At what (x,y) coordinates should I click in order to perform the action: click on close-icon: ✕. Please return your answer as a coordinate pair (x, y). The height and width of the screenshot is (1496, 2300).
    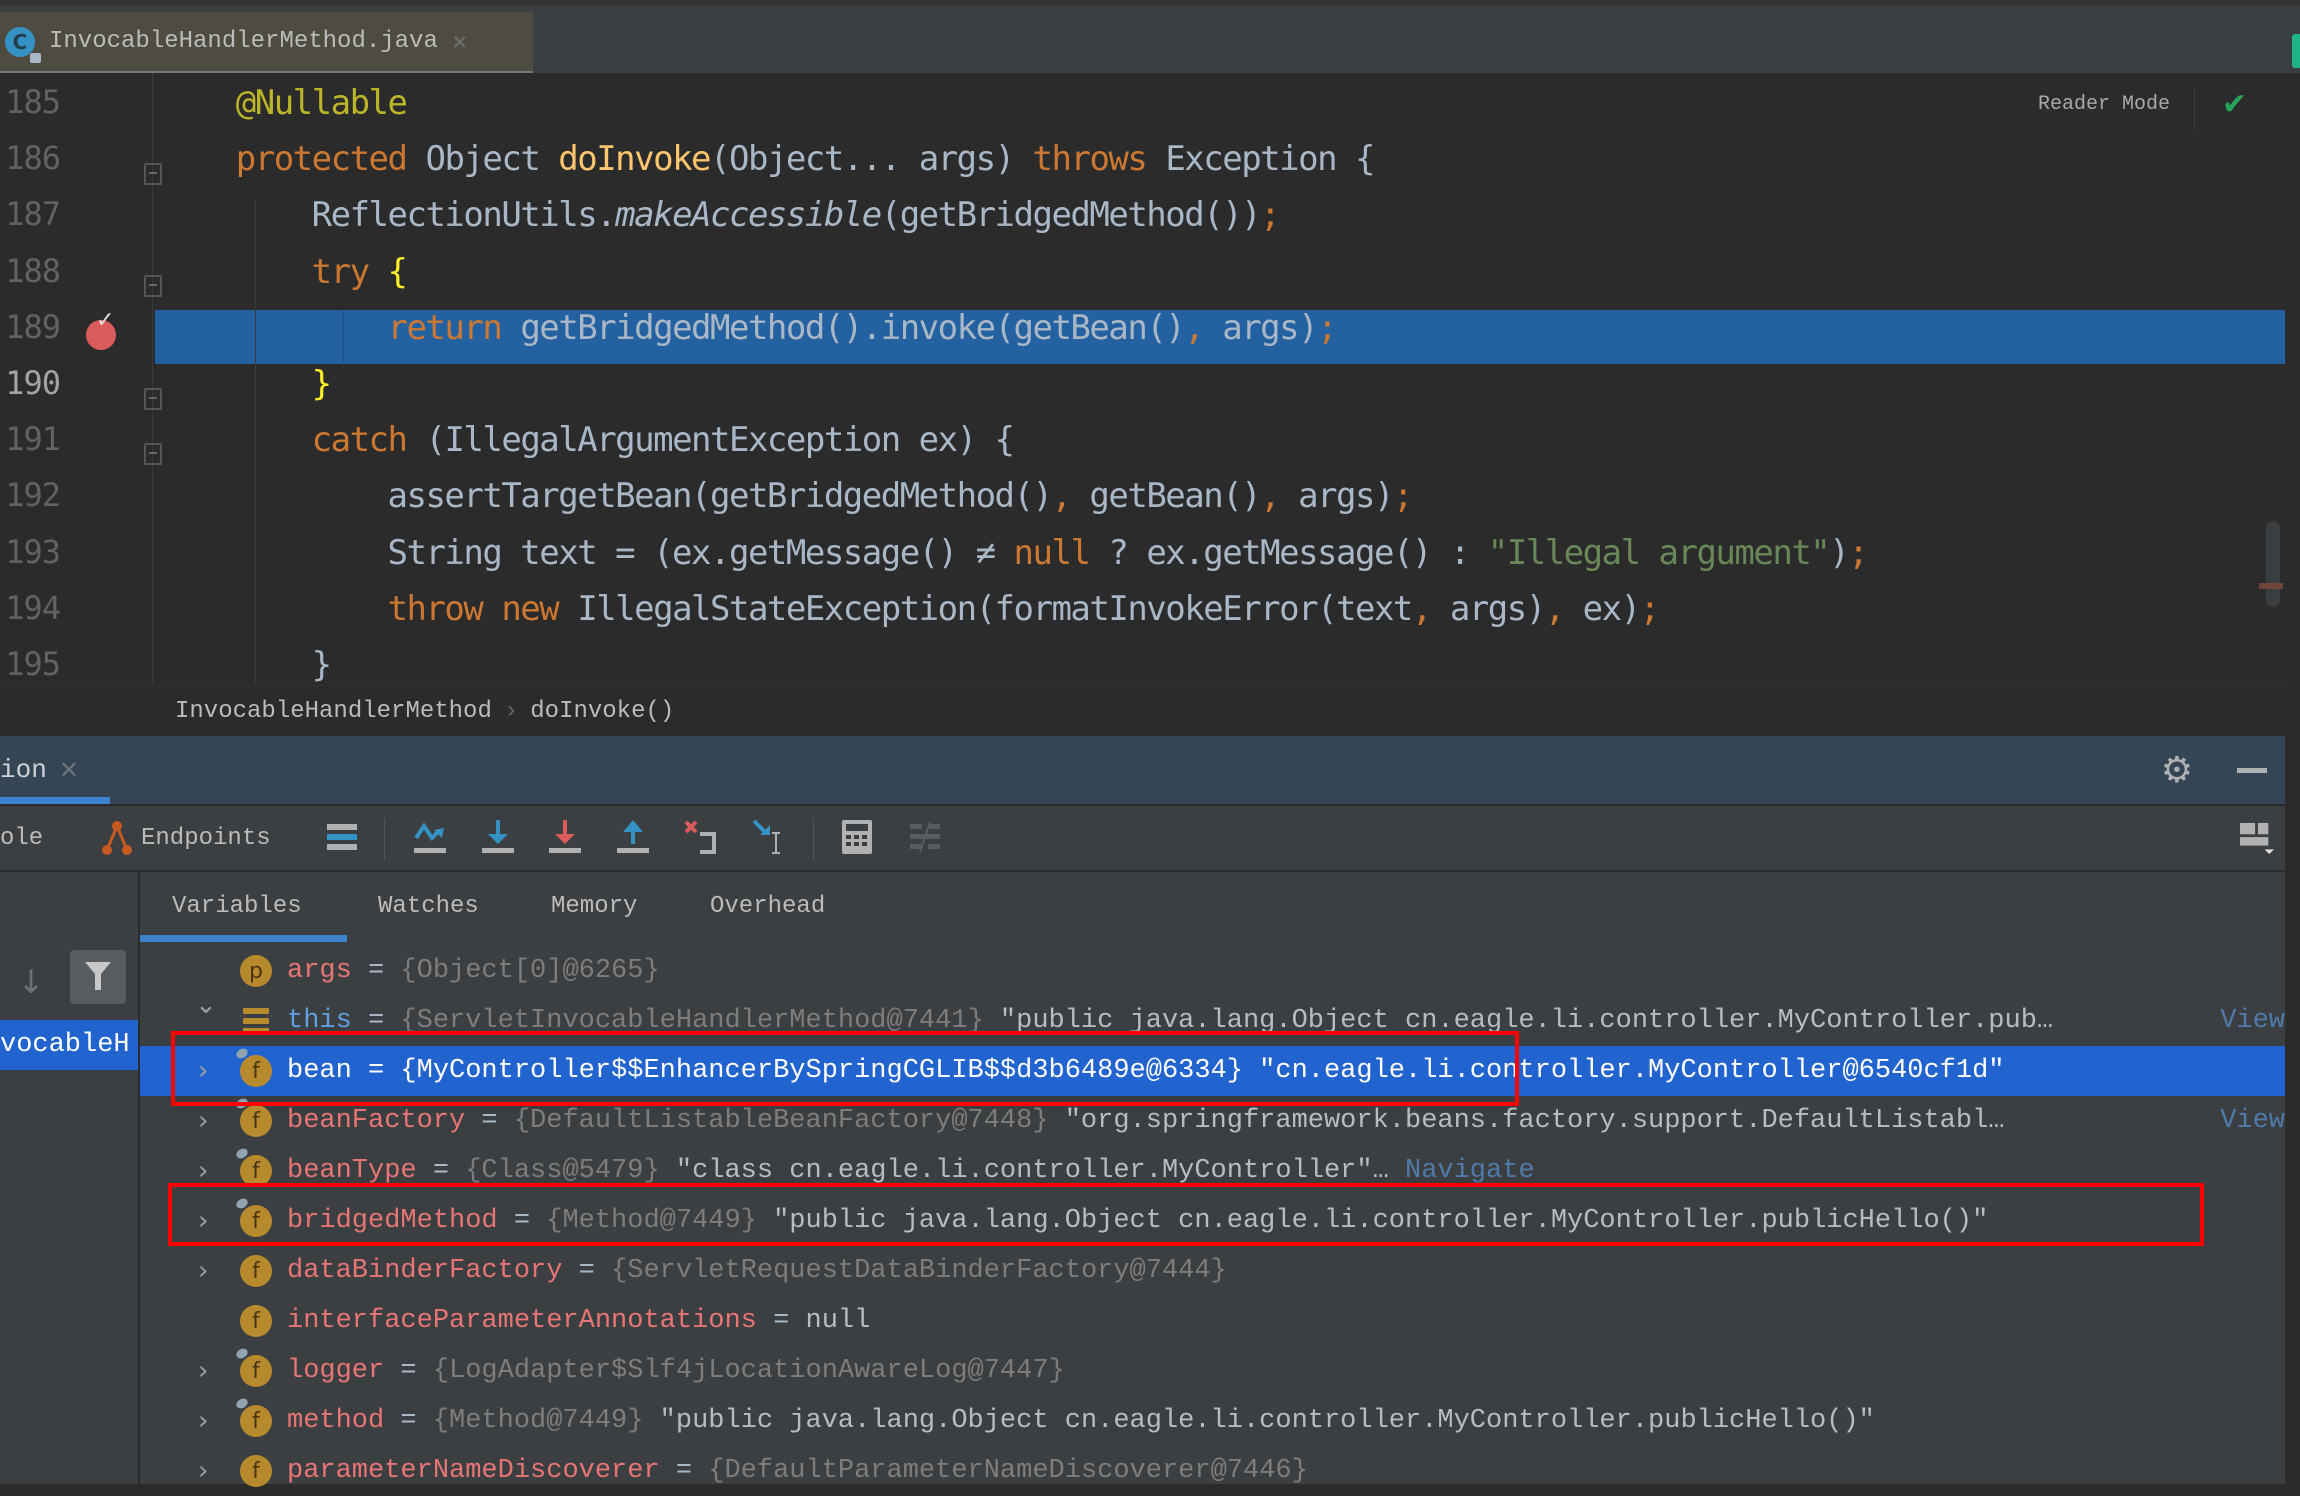
    Looking at the image, I should click on (69, 770).